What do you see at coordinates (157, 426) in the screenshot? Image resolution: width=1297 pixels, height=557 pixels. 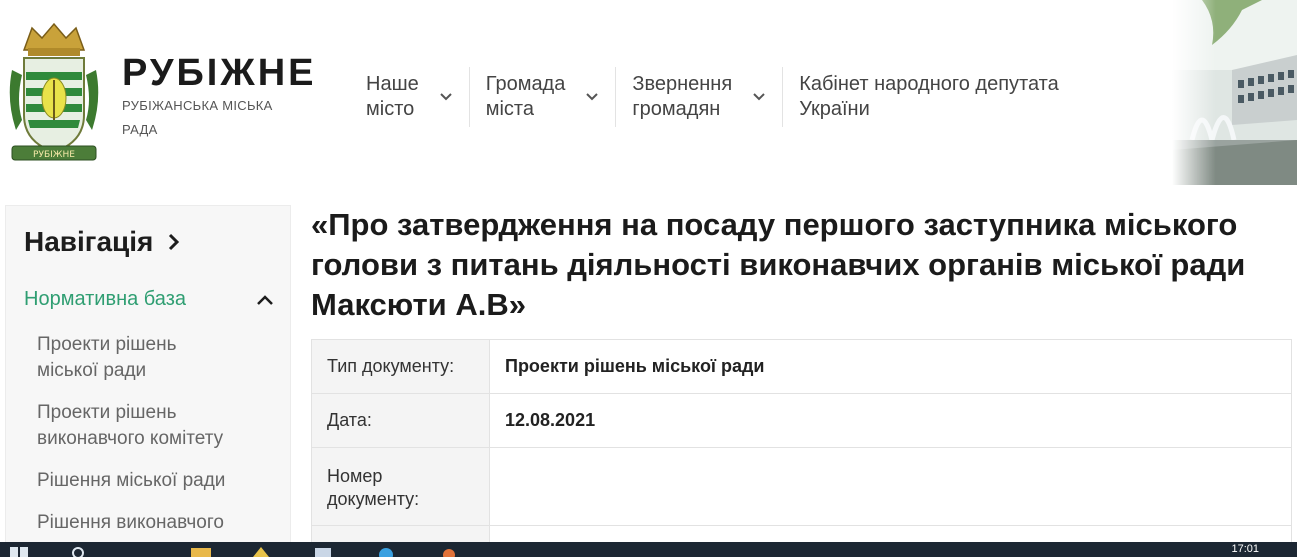 I see `sidebar-item-executive-drafts: Проекти рішень виконавчого комітету` at bounding box center [157, 426].